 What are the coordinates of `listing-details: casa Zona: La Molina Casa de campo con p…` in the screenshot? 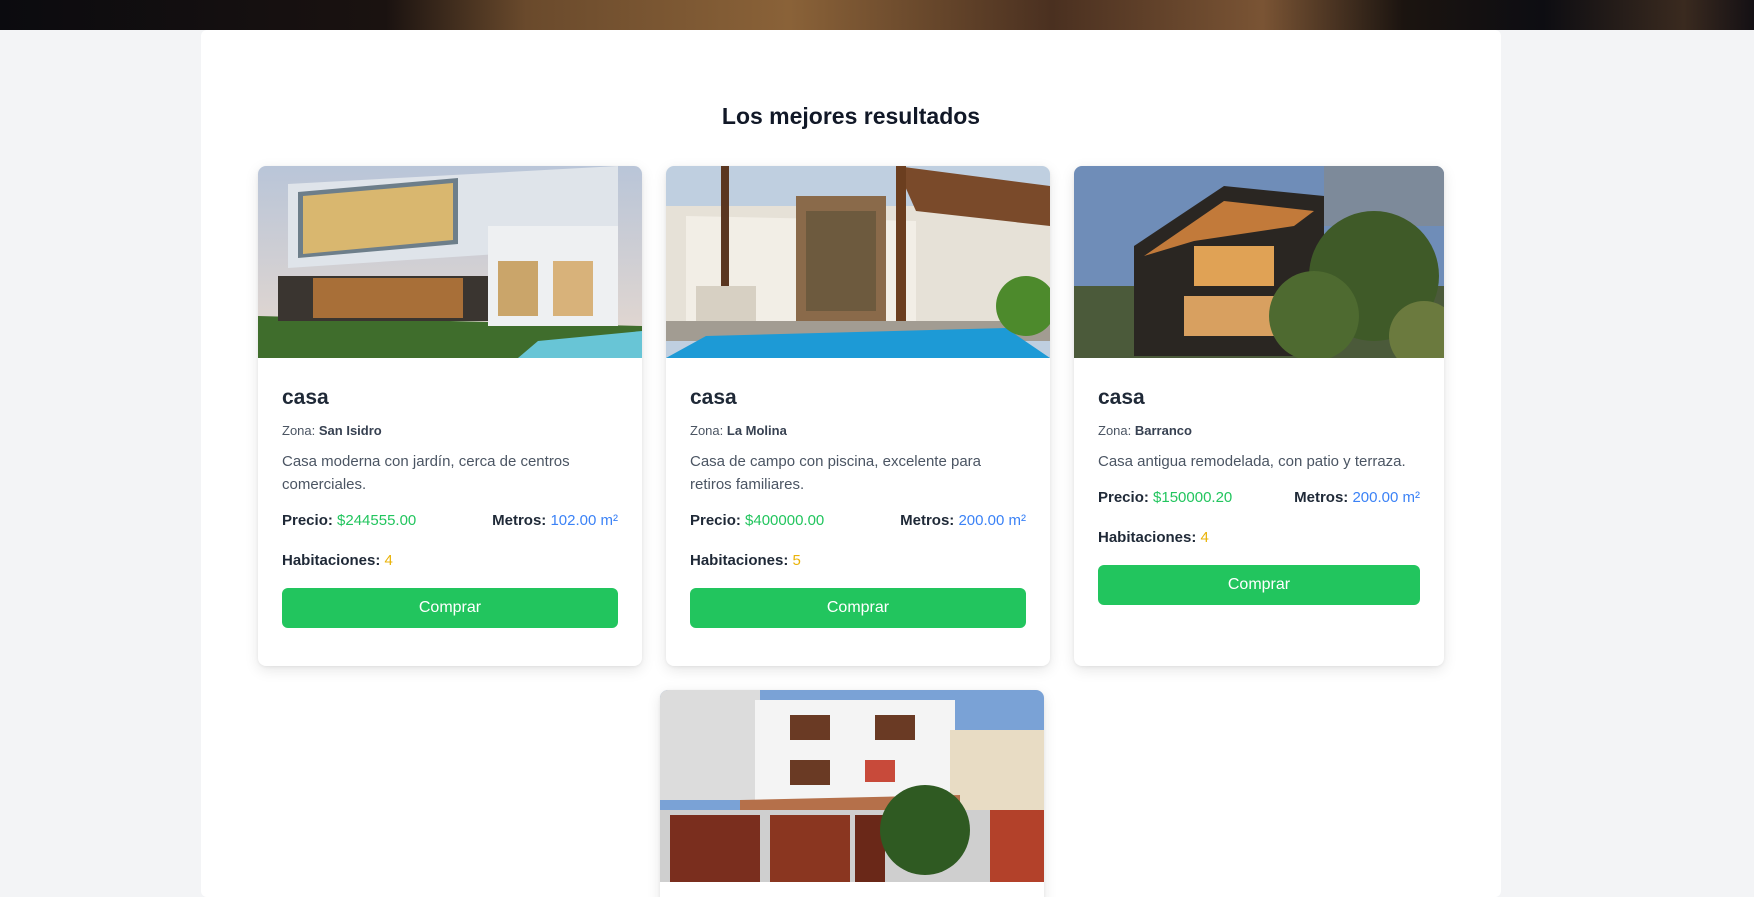 It's located at (858, 505).